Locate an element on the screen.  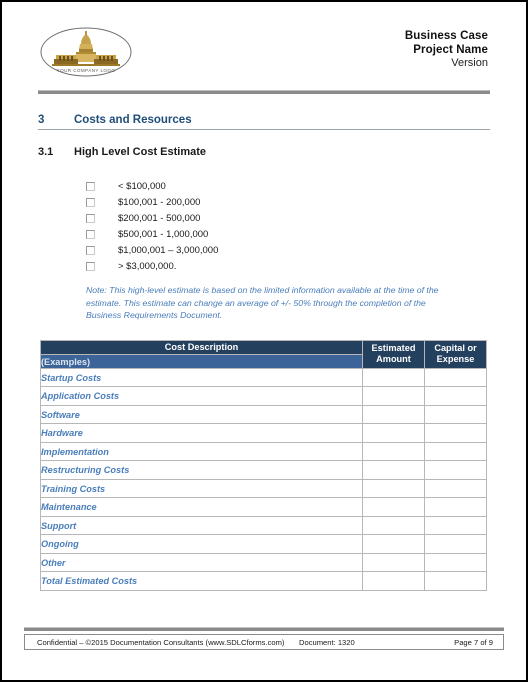
column-header-estimated-amount: Estimated Amount is located at coordinates (393, 354).